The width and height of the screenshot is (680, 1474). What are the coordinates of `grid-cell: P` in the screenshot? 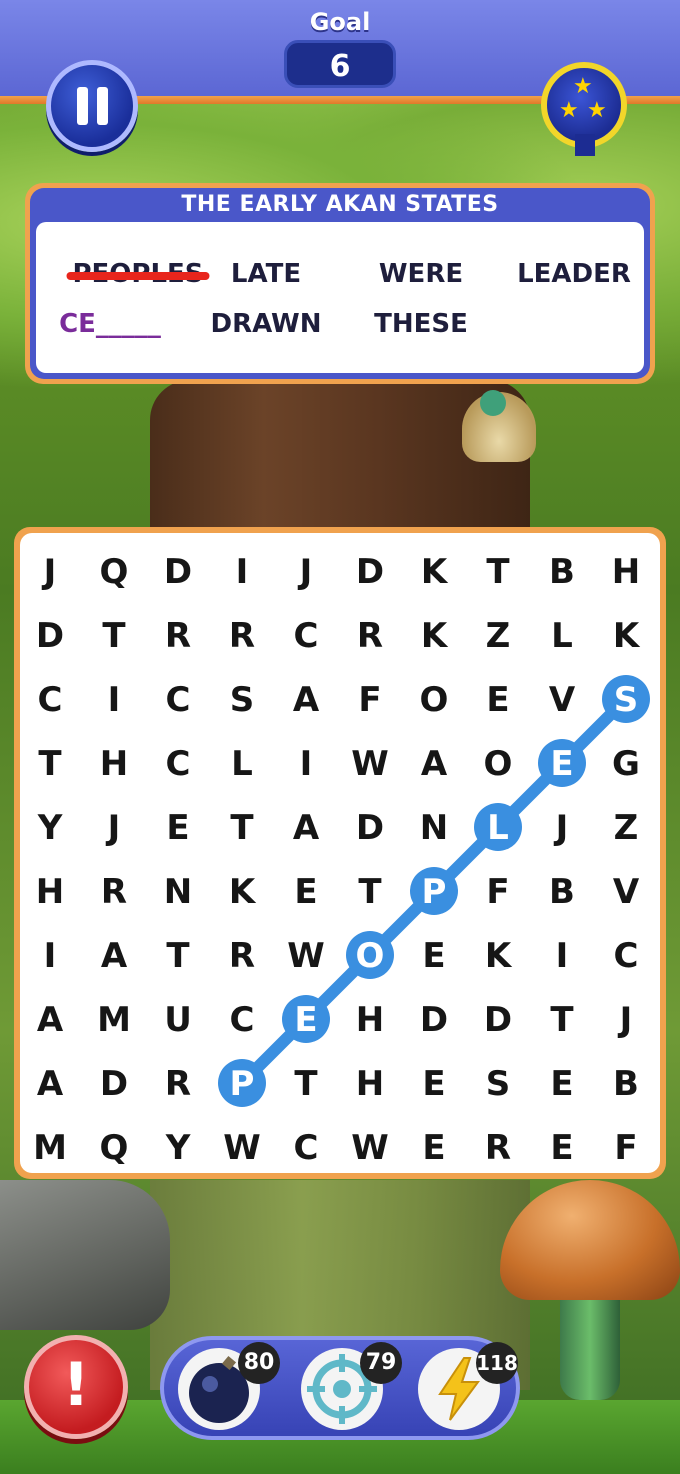 It's located at (242, 1084).